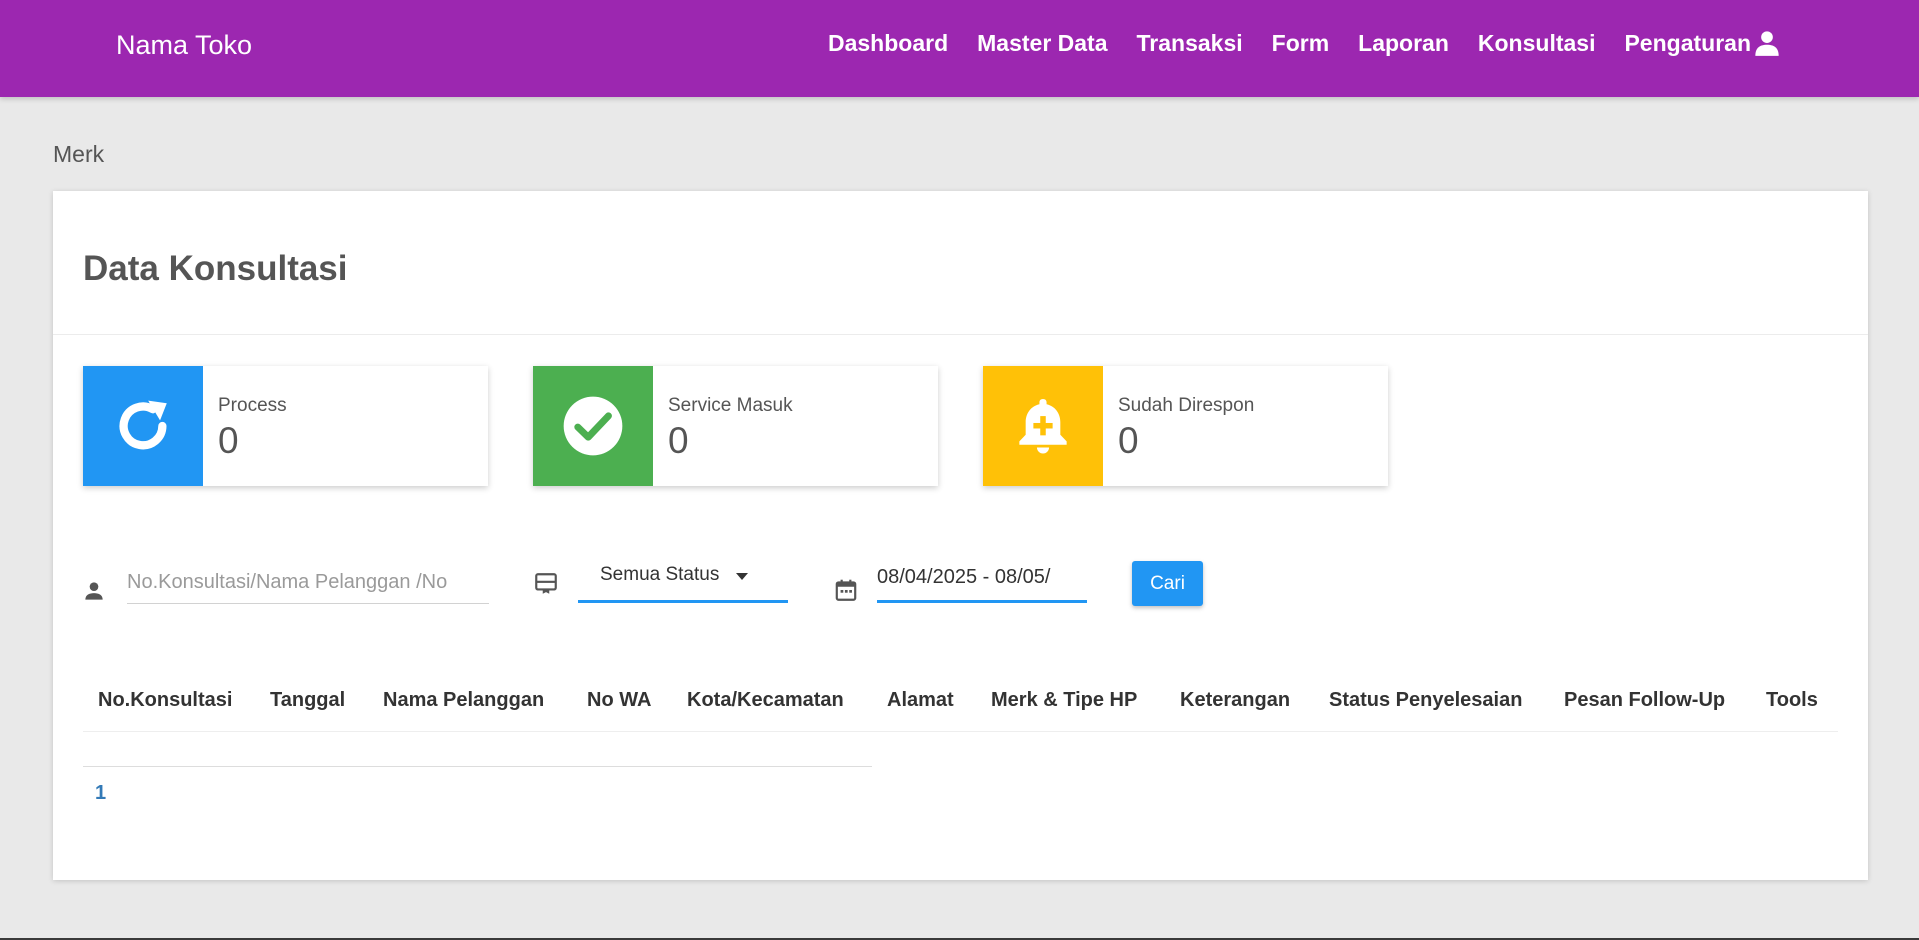 The width and height of the screenshot is (1919, 940). What do you see at coordinates (619, 700) in the screenshot?
I see `col-no-wa: No WA` at bounding box center [619, 700].